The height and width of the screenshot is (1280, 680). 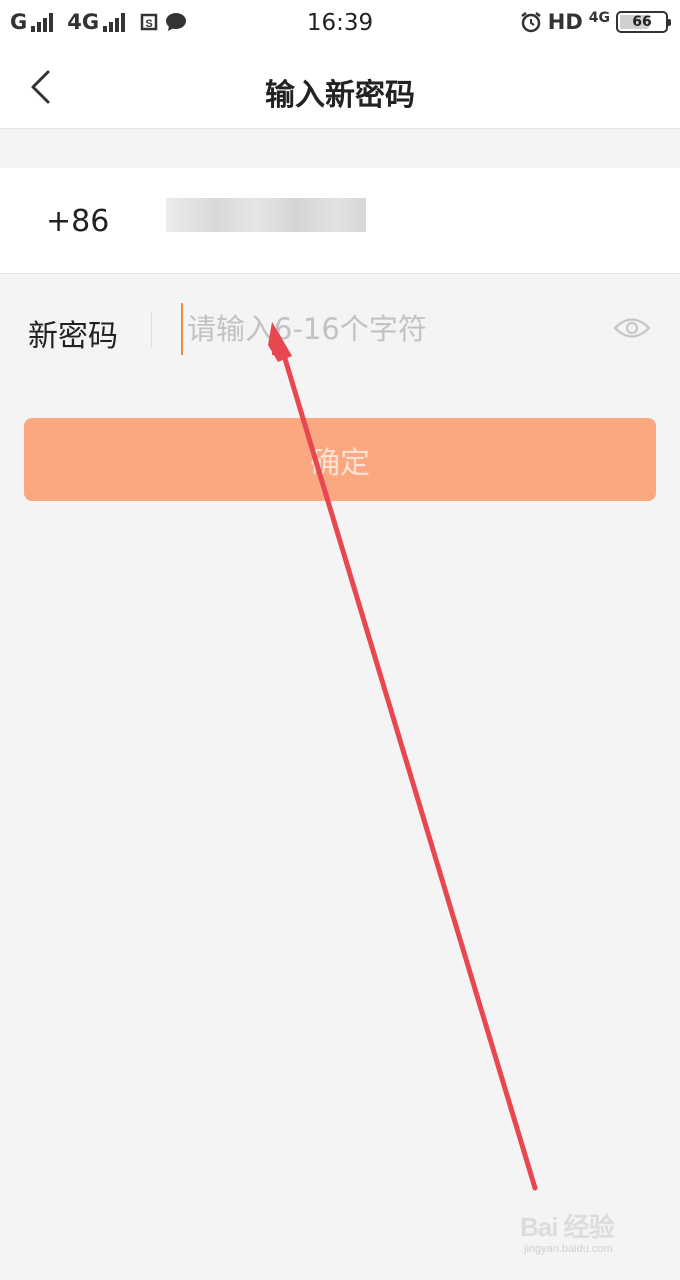 I want to click on battery-icon: 66, so click(x=643, y=22).